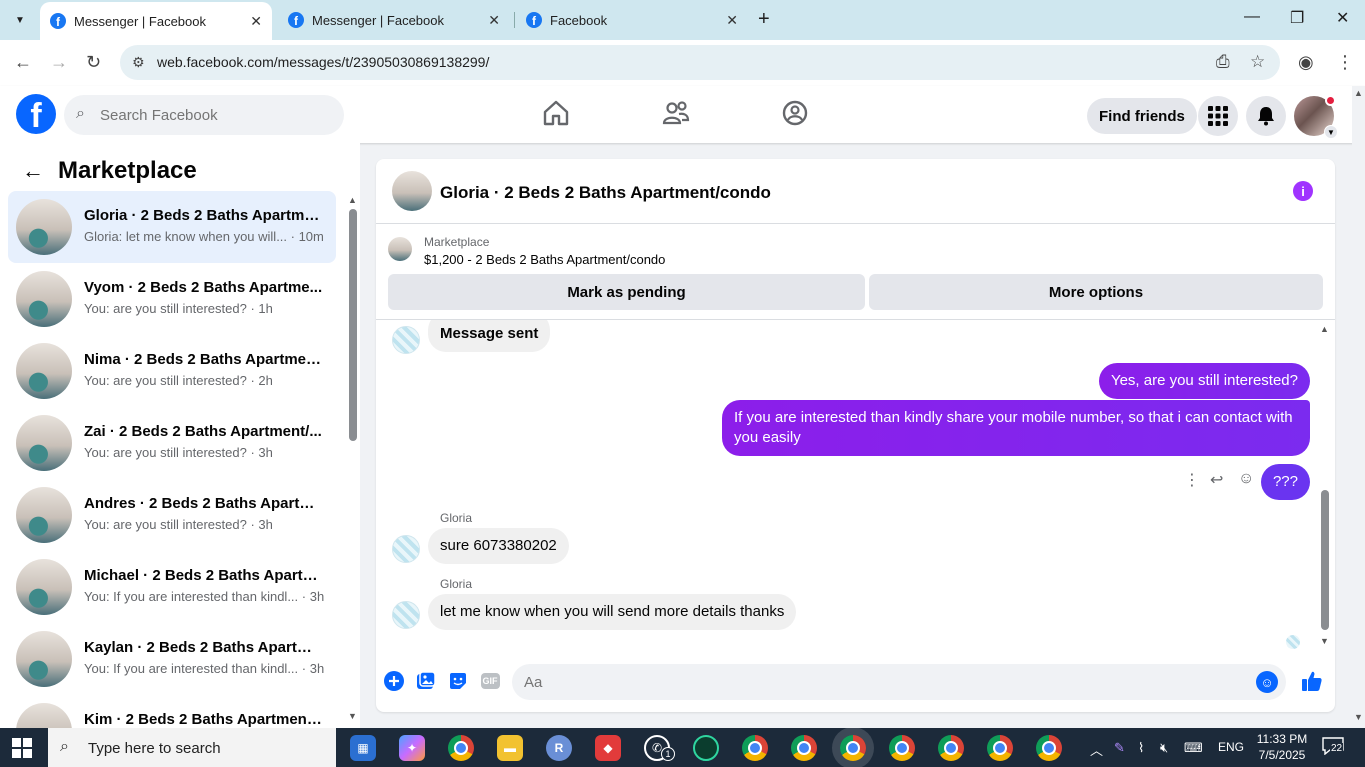 Image resolution: width=1365 pixels, height=767 pixels. What do you see at coordinates (489, 336) in the screenshot?
I see `message-bubble: Message sent` at bounding box center [489, 336].